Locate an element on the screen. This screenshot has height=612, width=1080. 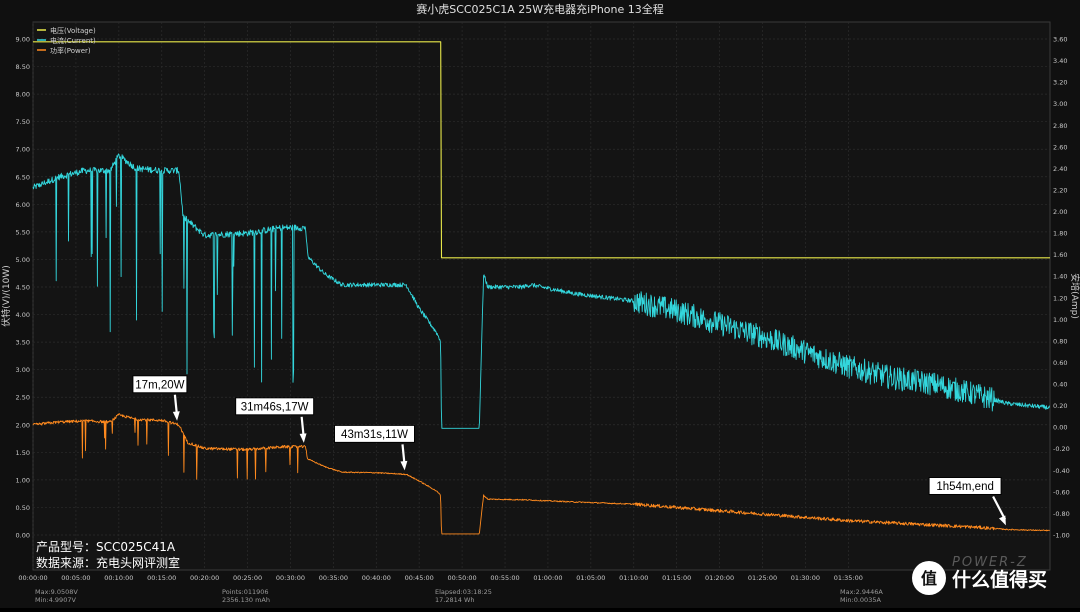
right-tick-label: 1.80 is located at coordinates (1060, 234).